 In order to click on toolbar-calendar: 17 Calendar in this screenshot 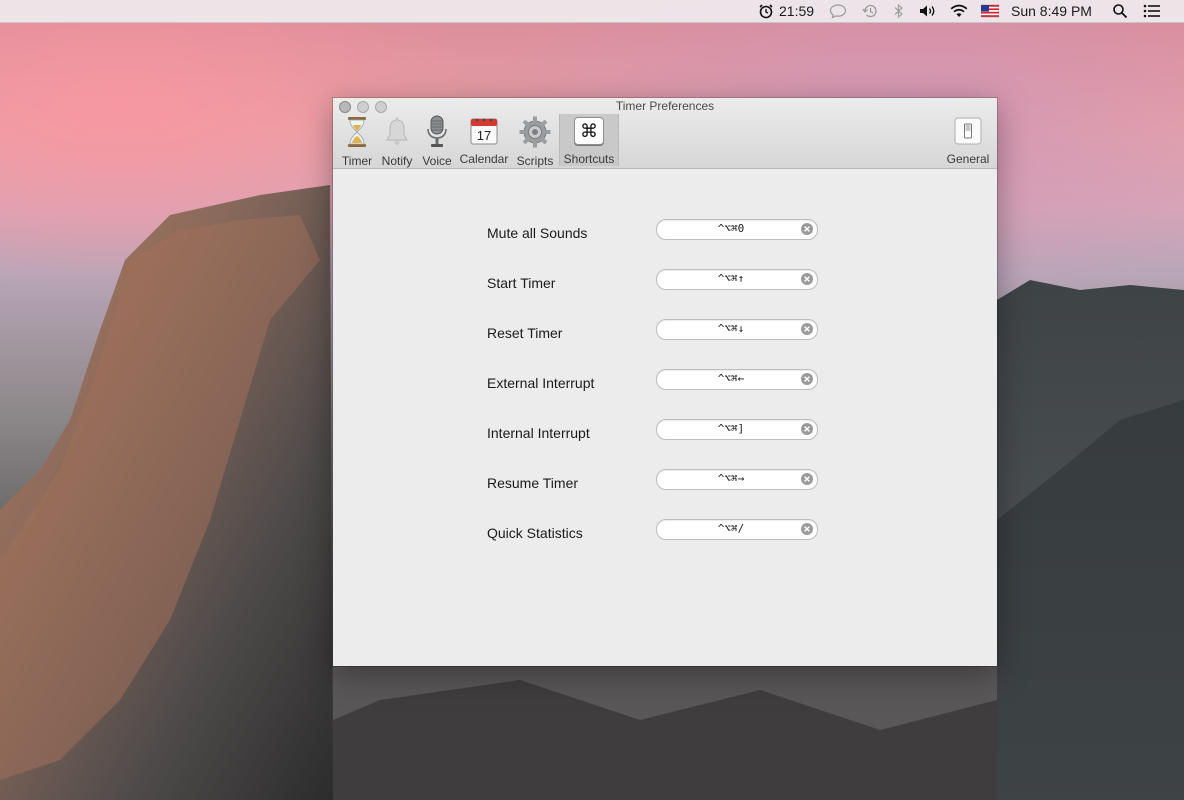, I will do `click(484, 140)`.